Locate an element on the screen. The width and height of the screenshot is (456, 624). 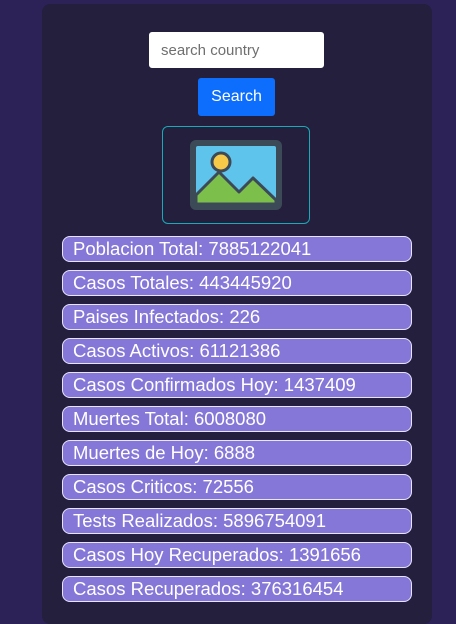
stat-value: 376316454 is located at coordinates (297, 588).